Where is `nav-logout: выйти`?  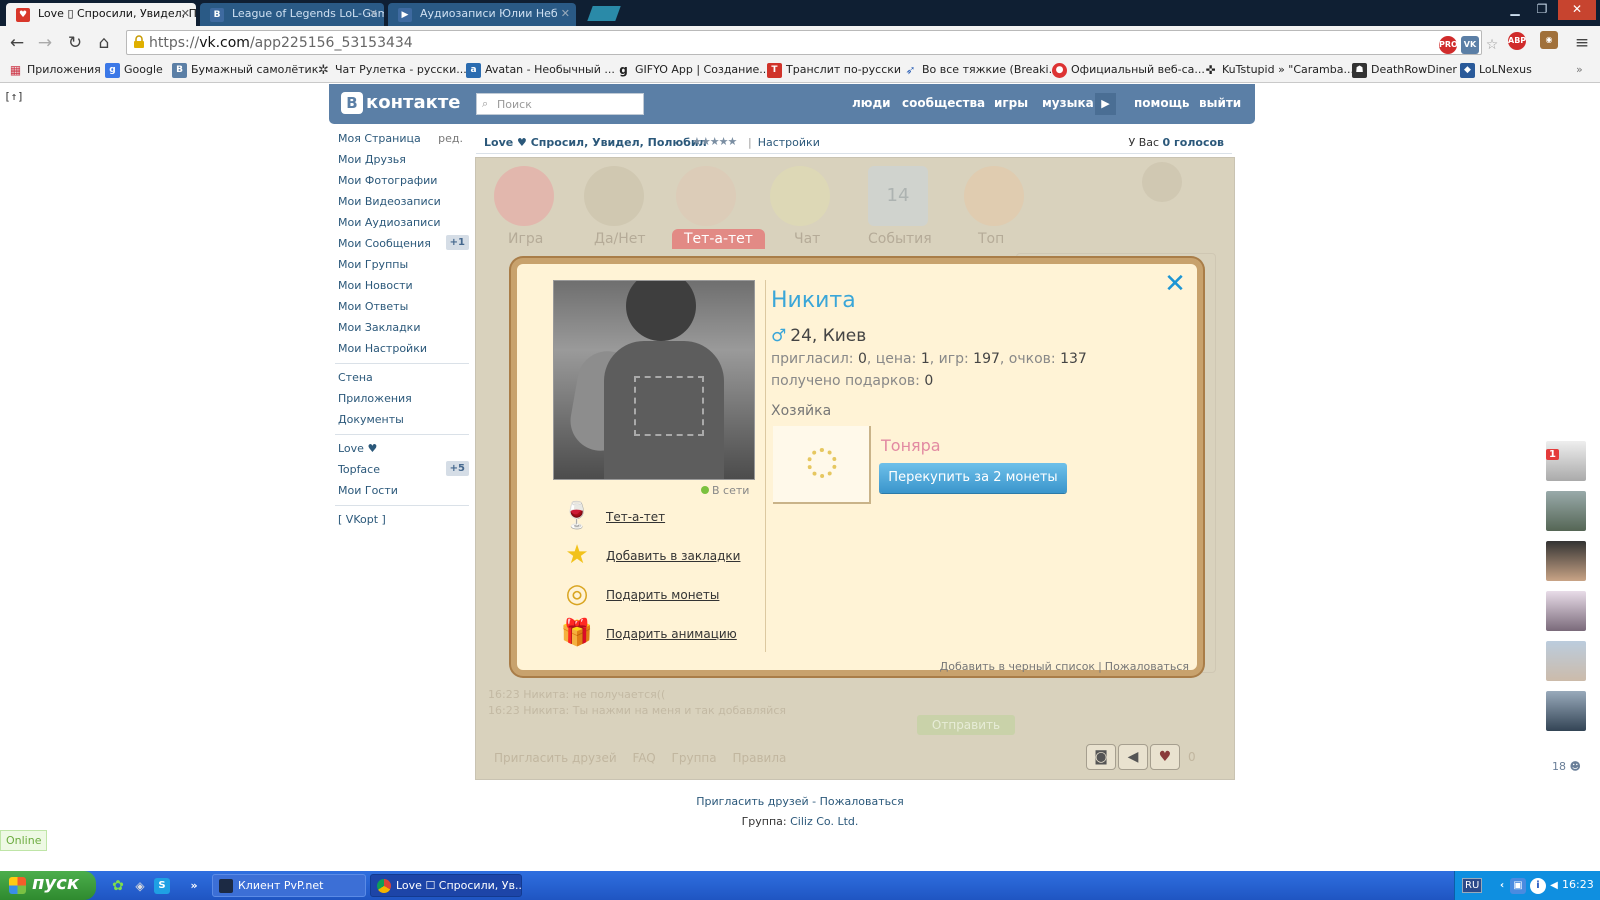
nav-logout: выйти is located at coordinates (1220, 103).